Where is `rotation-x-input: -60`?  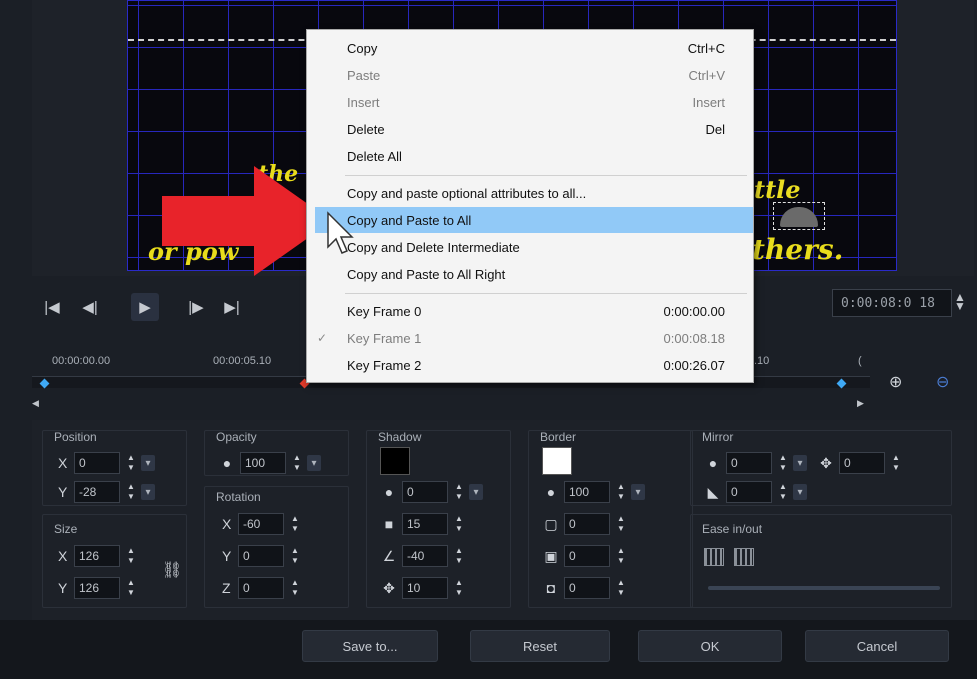
rotation-x-input: -60 is located at coordinates (261, 524).